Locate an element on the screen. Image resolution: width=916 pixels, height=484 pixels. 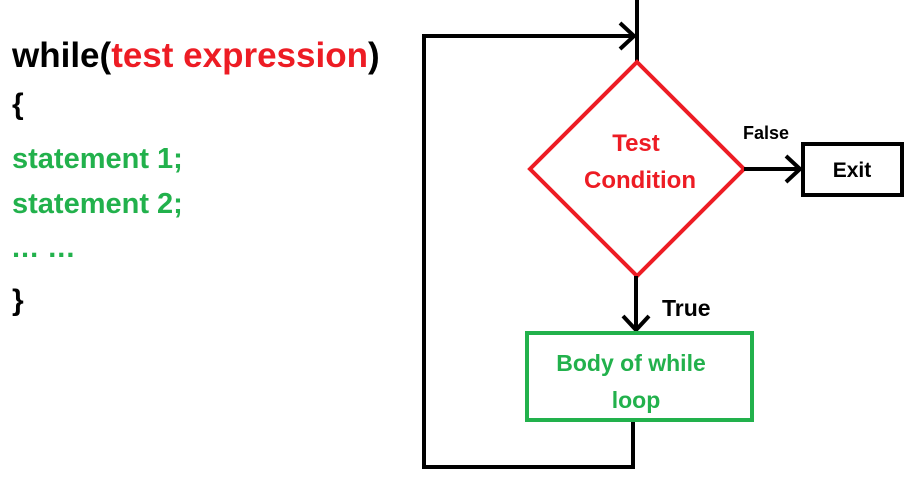
exit-label: Exit is located at coordinates (852, 170).